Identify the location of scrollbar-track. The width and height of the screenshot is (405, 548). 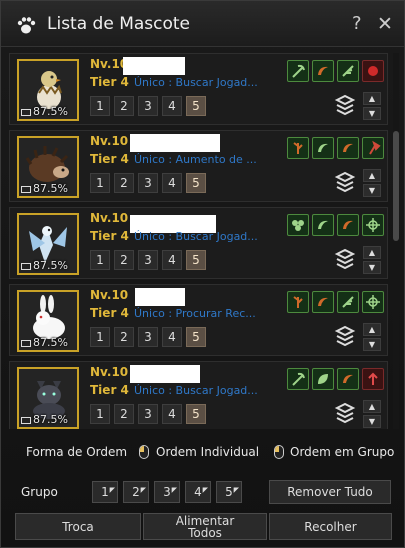
(396, 241).